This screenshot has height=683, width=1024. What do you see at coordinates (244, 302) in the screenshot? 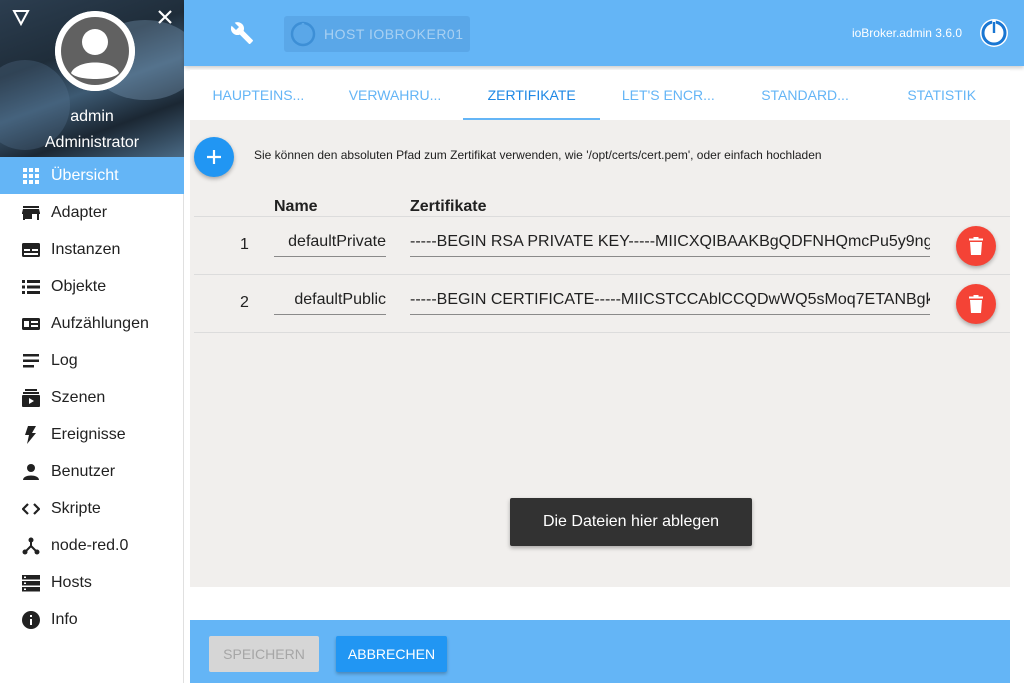
I see `row-index: 2` at bounding box center [244, 302].